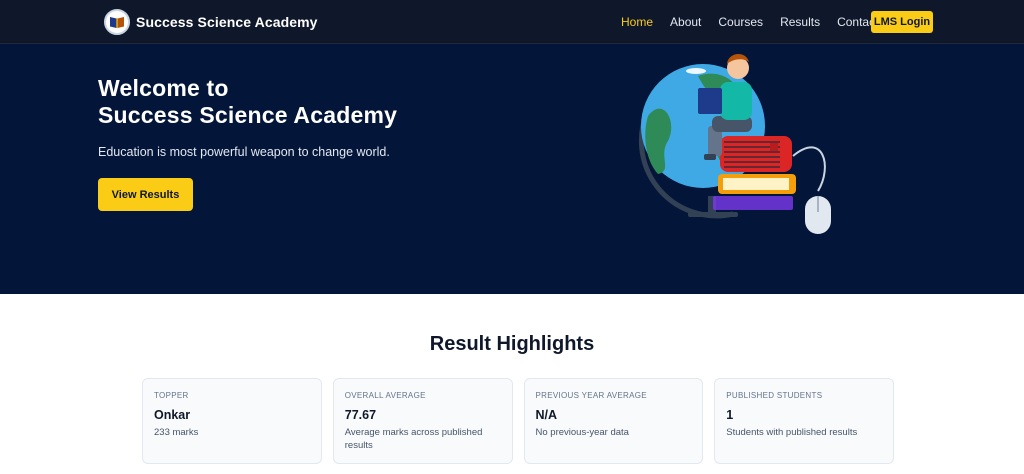 This screenshot has width=1024, height=474. What do you see at coordinates (792, 432) in the screenshot?
I see `stat-note: Students with published results` at bounding box center [792, 432].